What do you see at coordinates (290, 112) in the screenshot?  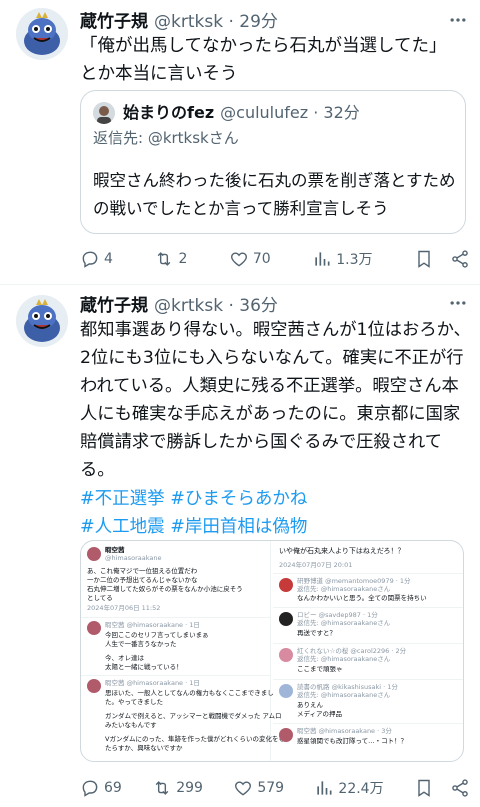 I see `quote-author-handle: @cululufez · 32分` at bounding box center [290, 112].